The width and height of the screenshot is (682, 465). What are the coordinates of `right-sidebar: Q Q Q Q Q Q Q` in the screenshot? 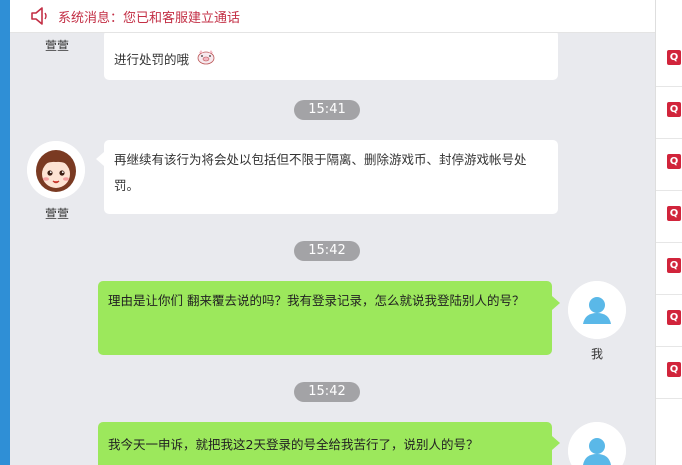 It's located at (668, 232).